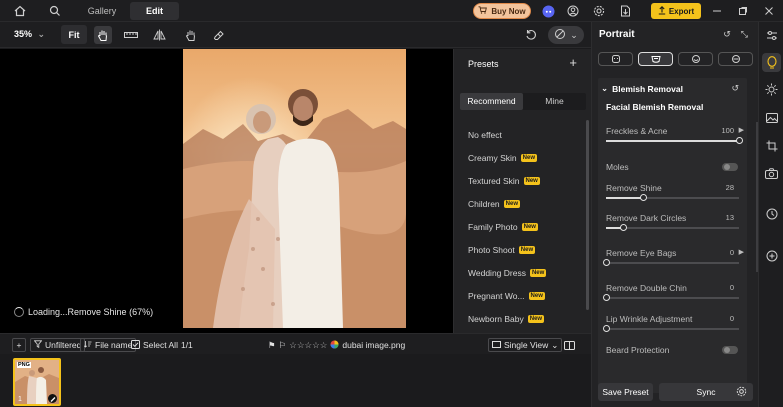 This screenshot has width=783, height=407. What do you see at coordinates (308, 345) in the screenshot?
I see `star-rating: ☆☆☆☆☆` at bounding box center [308, 345].